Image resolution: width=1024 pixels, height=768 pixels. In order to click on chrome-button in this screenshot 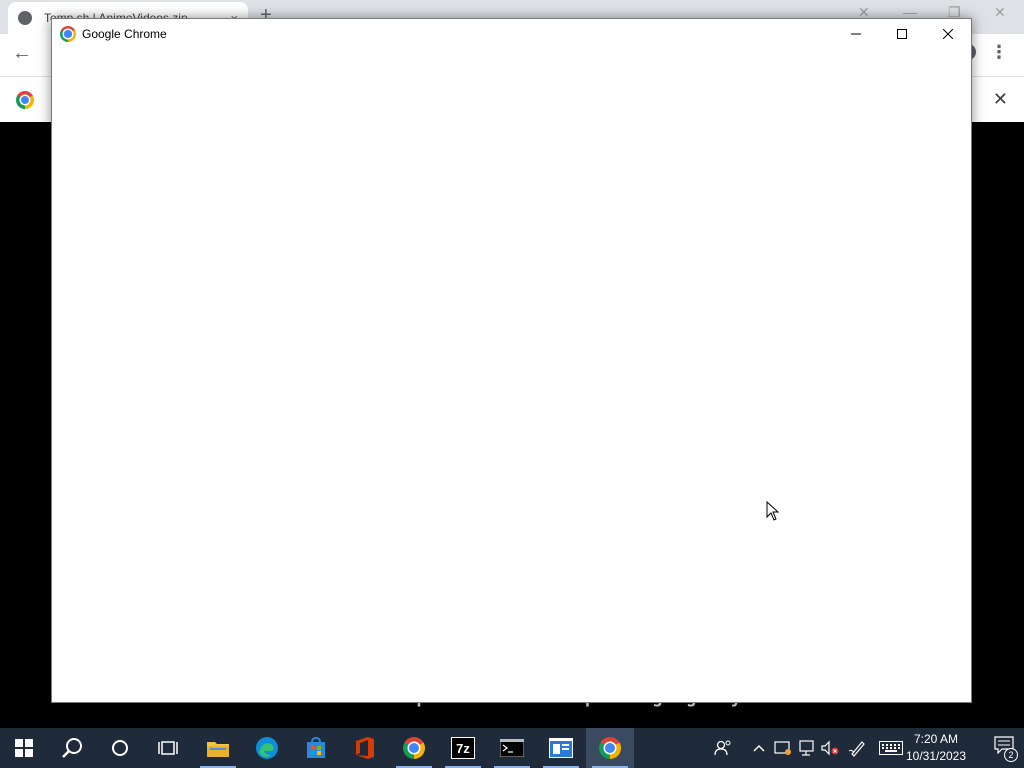, I will do `click(414, 748)`.